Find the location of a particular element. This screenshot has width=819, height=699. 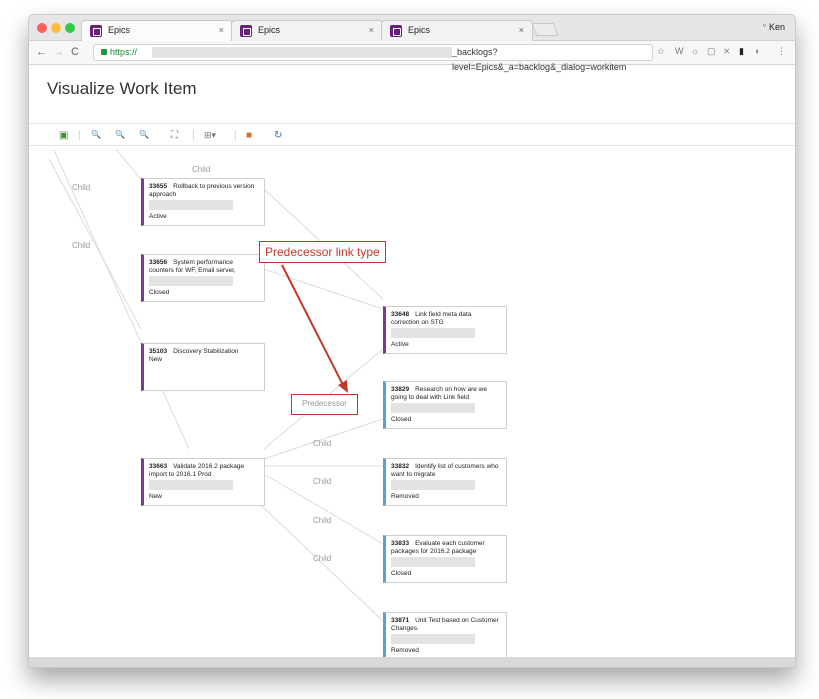

layout-dropdown-icon: ⊞▾ is located at coordinates (210, 135).